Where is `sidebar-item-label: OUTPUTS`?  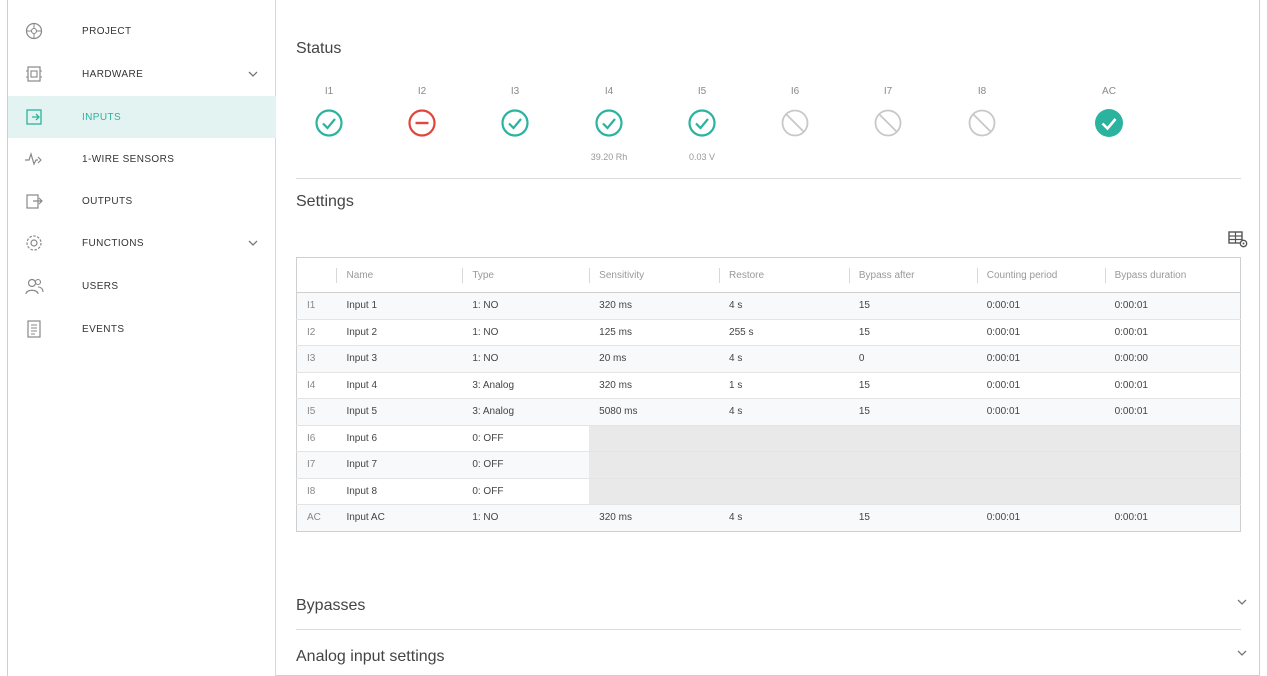 sidebar-item-label: OUTPUTS is located at coordinates (107, 201).